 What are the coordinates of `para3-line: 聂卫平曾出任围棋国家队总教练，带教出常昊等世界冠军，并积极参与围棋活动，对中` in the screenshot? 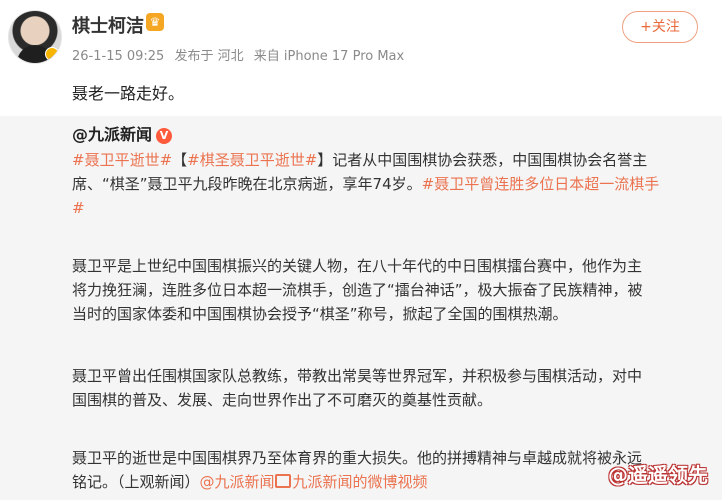 It's located at (357, 376).